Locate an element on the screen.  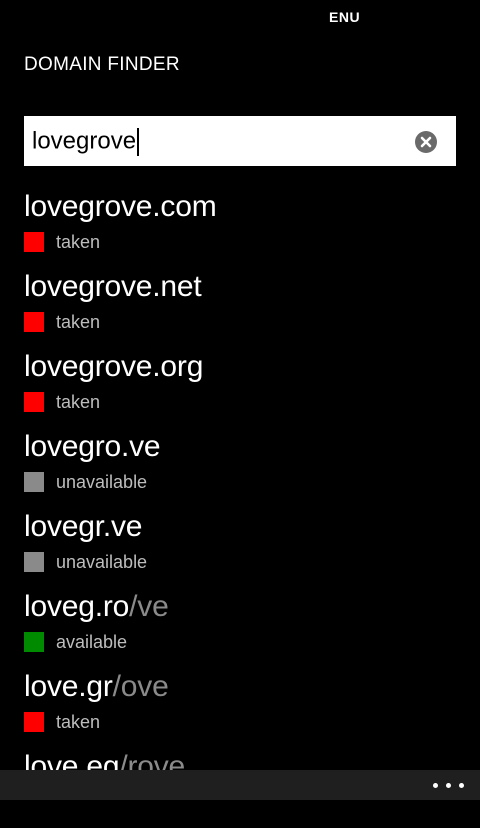
list-item: love.gr/ove taken is located at coordinates (244, 708).